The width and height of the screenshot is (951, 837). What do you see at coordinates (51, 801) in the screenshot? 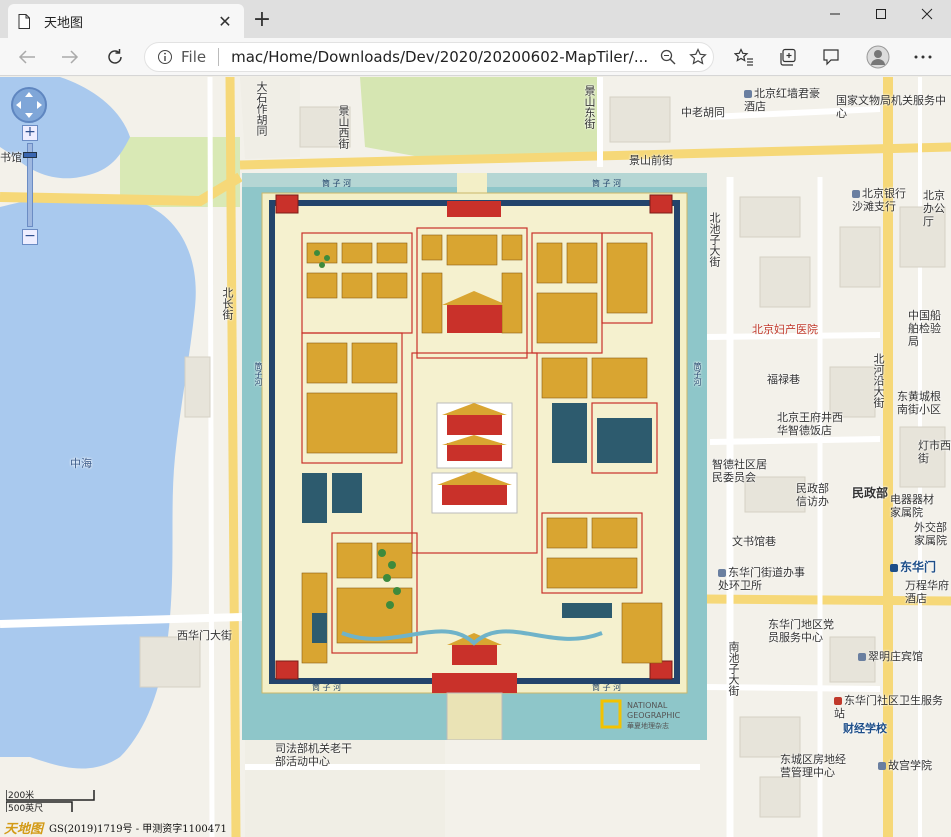
I see `scale-bar: 200米 500英尺` at bounding box center [51, 801].